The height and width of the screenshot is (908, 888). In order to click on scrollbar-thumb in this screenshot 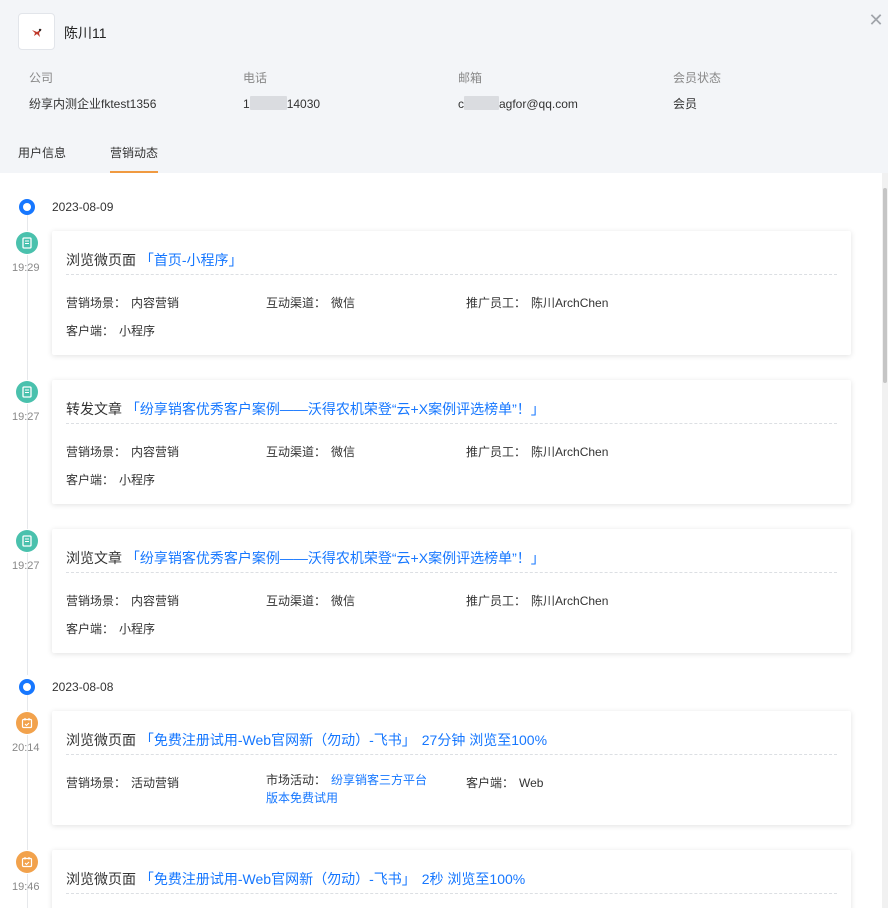, I will do `click(885, 285)`.